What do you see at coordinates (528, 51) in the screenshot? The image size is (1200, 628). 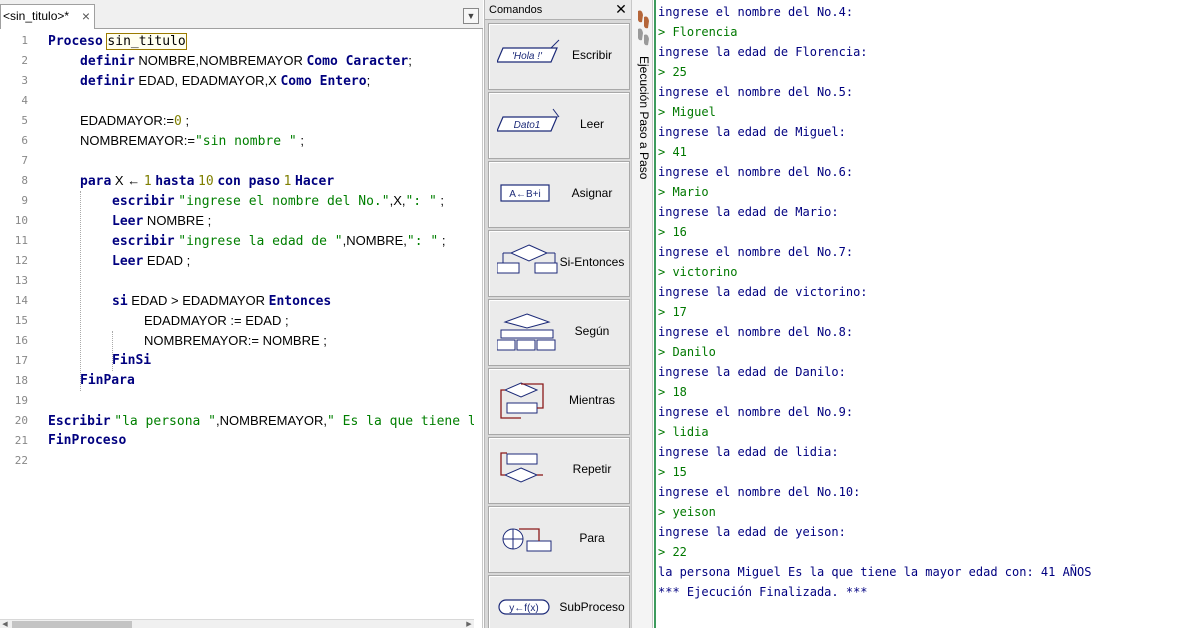 I see `escribir-icon: 'Hola !'` at bounding box center [528, 51].